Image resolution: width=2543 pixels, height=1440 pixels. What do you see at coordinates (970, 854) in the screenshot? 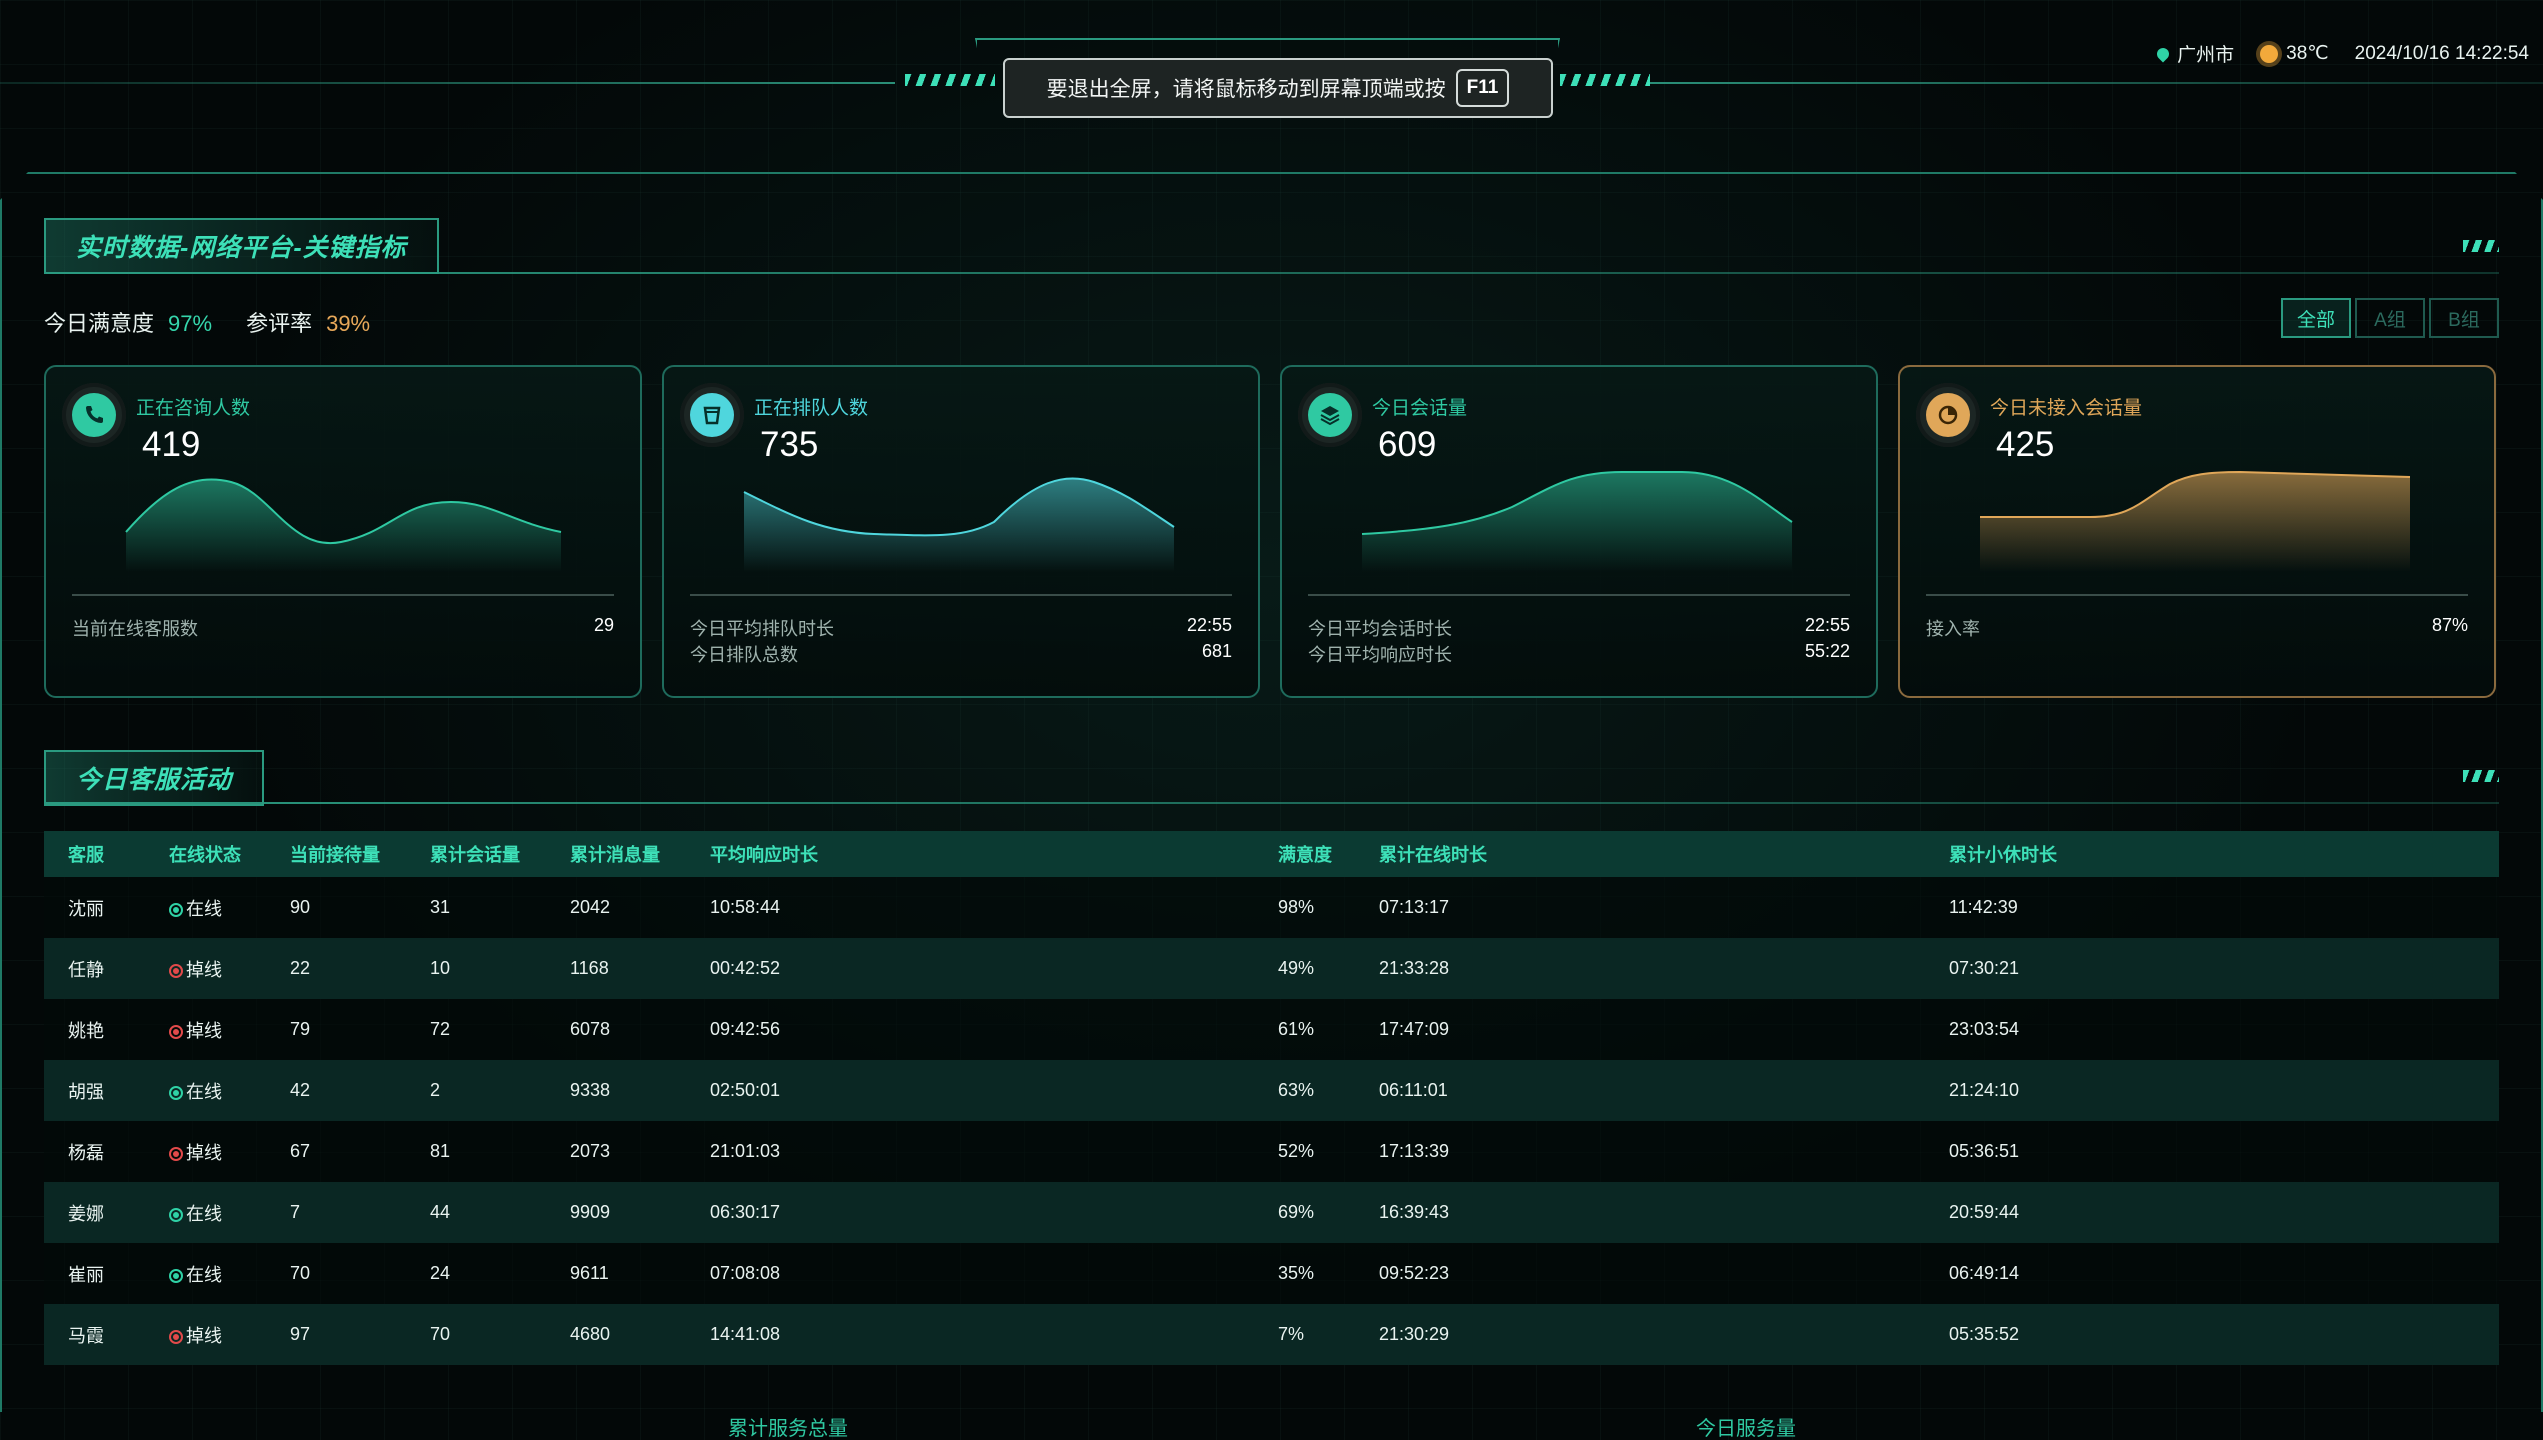
I see `column-header: 平均响应时长` at bounding box center [970, 854].